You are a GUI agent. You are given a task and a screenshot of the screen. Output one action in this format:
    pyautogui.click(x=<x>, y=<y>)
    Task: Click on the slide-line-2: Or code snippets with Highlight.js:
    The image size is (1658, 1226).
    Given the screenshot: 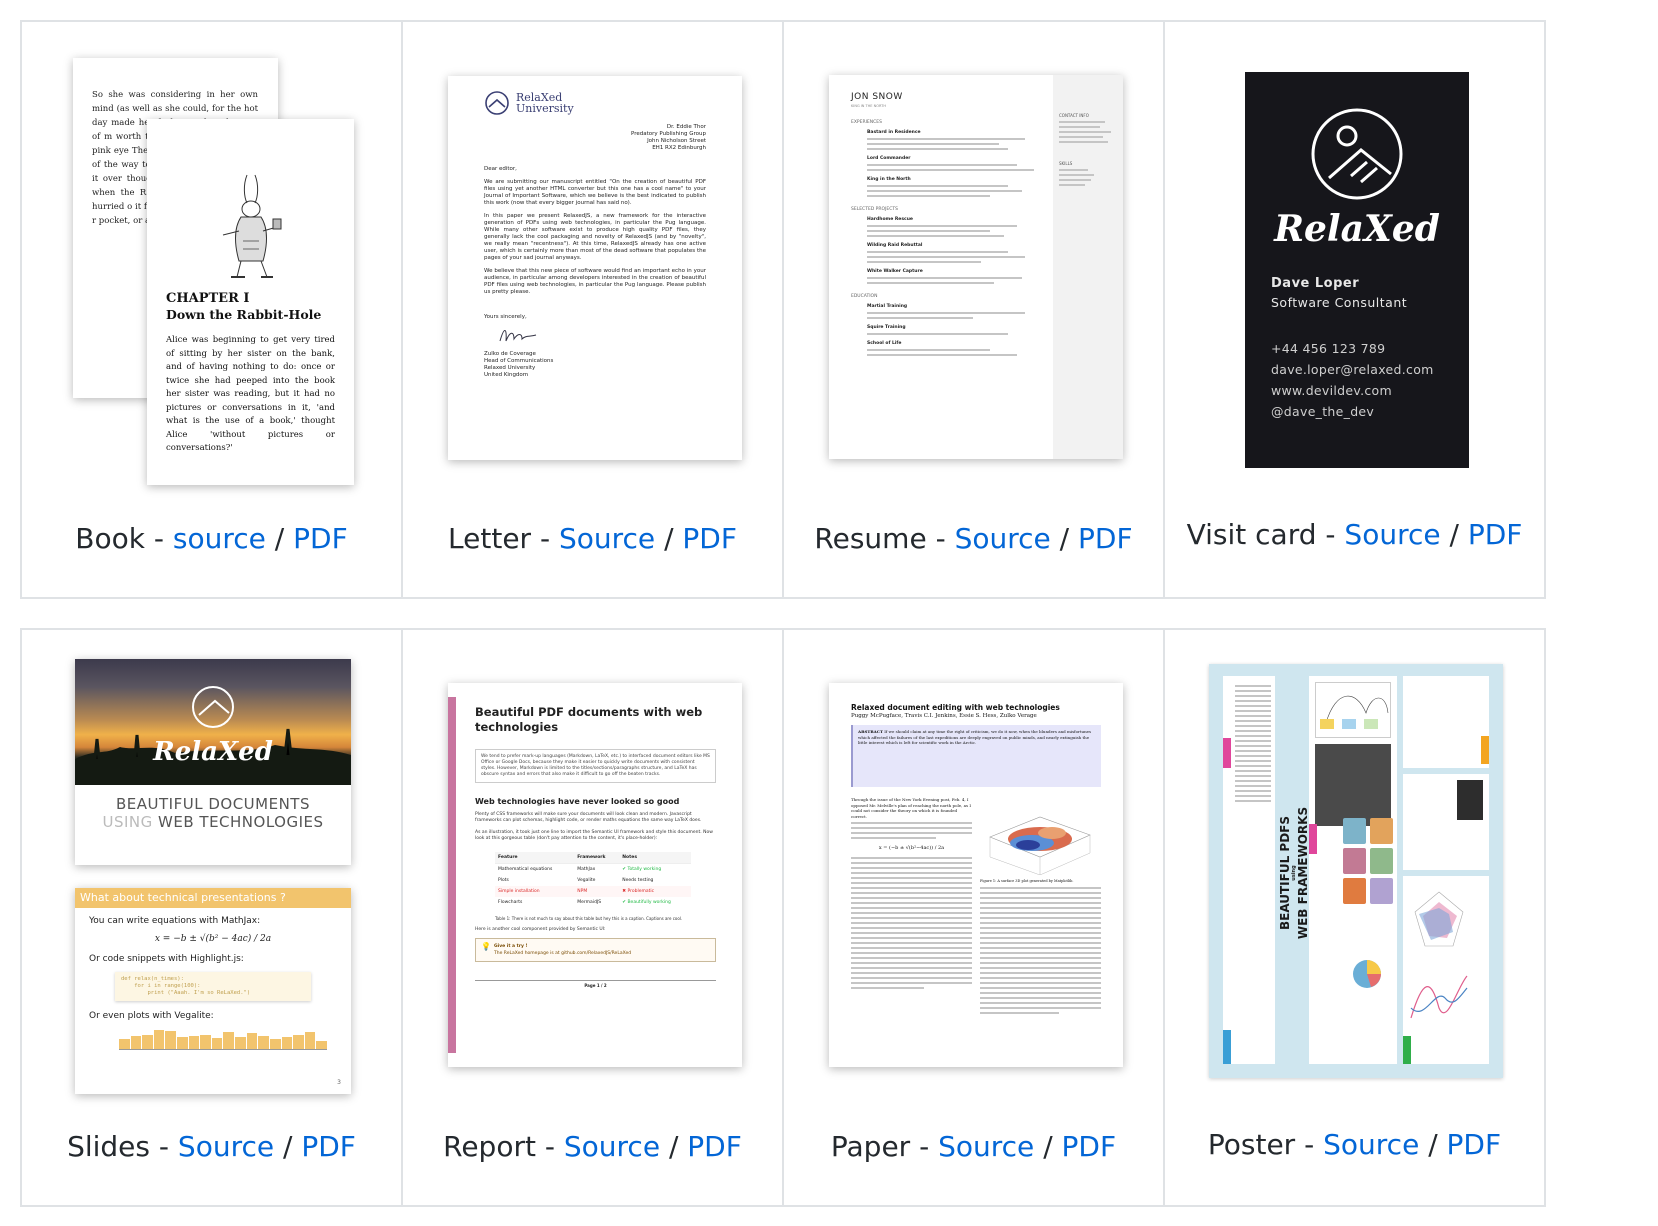 What is the action you would take?
    pyautogui.click(x=166, y=959)
    